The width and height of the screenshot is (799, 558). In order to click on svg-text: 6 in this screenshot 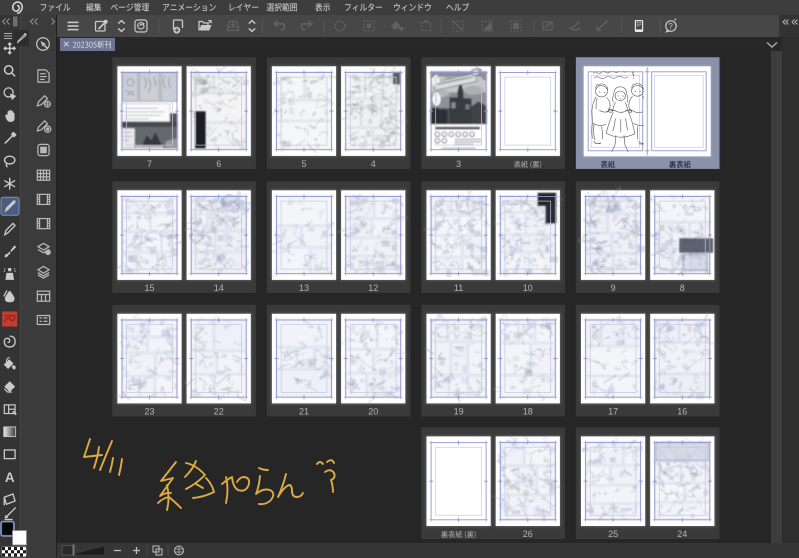, I will do `click(218, 164)`.